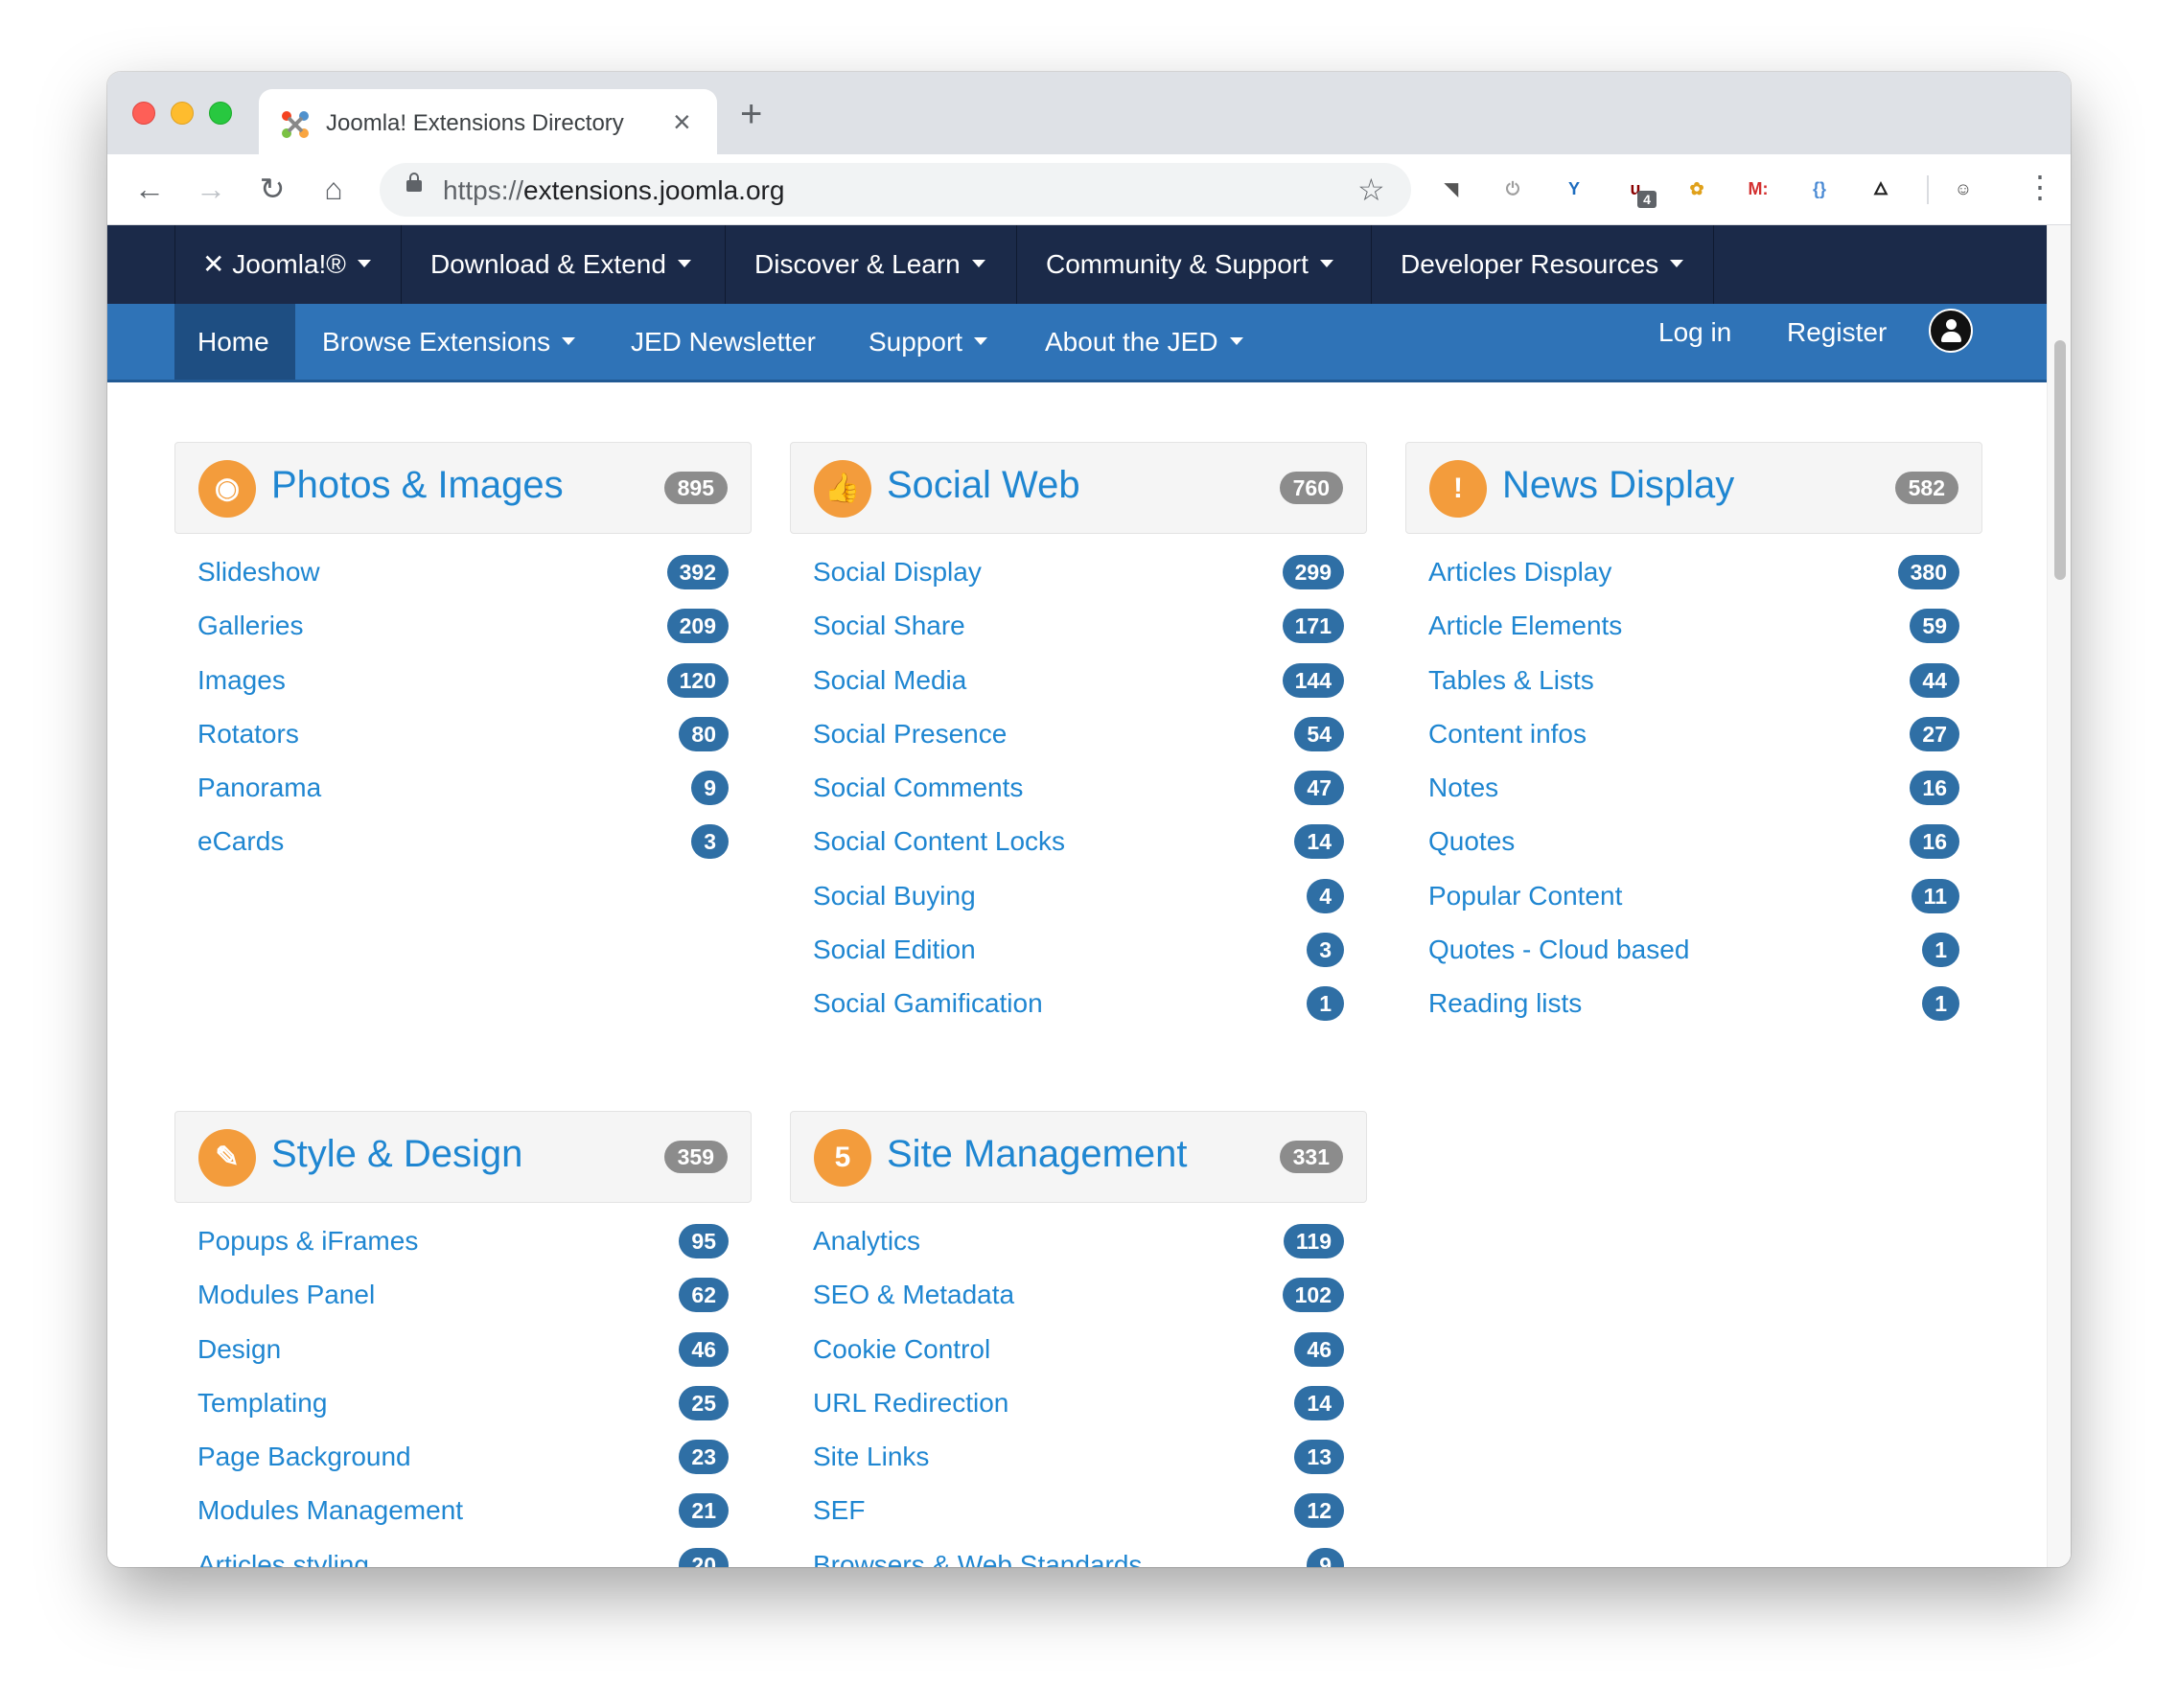 This screenshot has width=2178, height=1708. I want to click on category-title: Photos & Images, so click(417, 485).